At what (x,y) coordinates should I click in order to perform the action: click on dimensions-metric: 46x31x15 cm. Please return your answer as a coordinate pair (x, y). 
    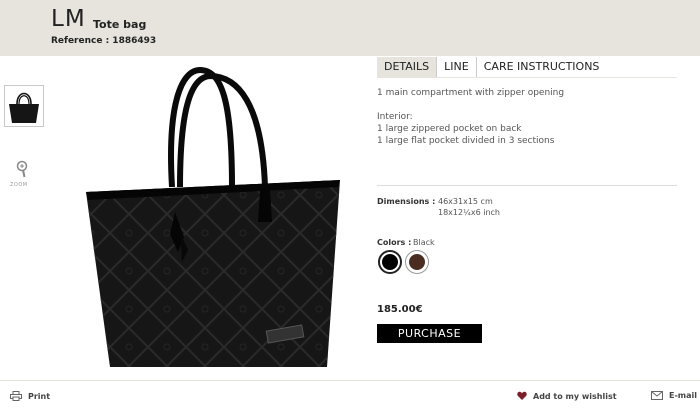
    Looking at the image, I should click on (465, 201).